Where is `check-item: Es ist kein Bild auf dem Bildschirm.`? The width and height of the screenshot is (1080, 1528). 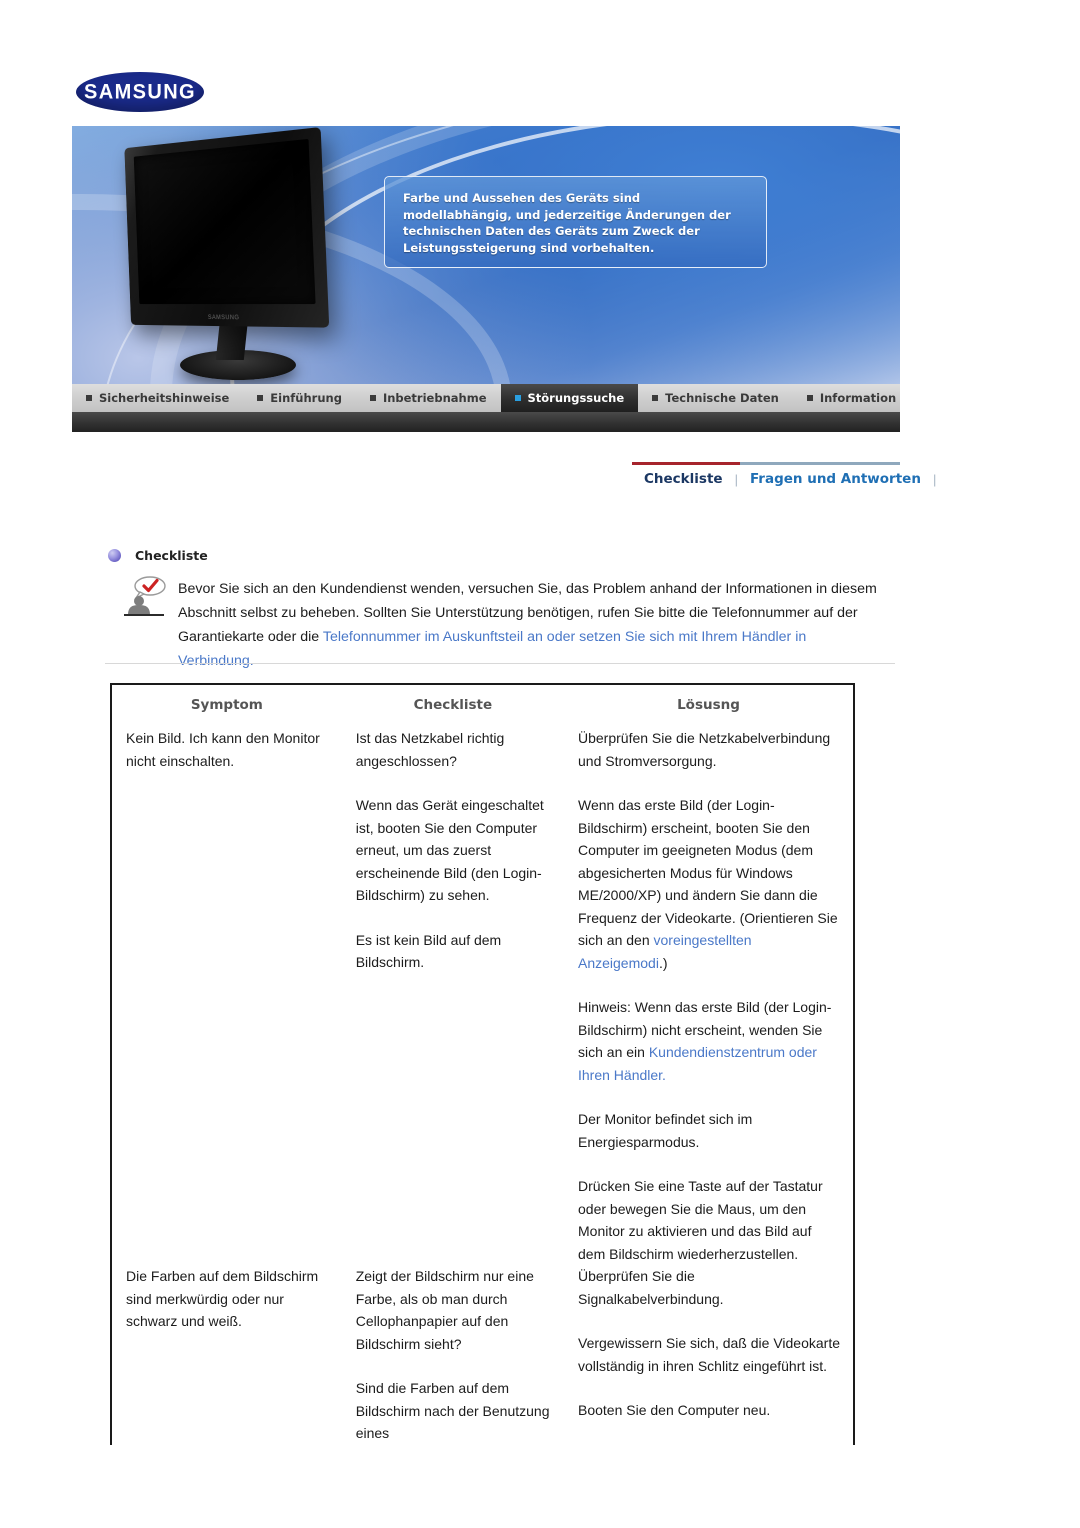
check-item: Es ist kein Bild auf dem Bildschirm. is located at coordinates (428, 951).